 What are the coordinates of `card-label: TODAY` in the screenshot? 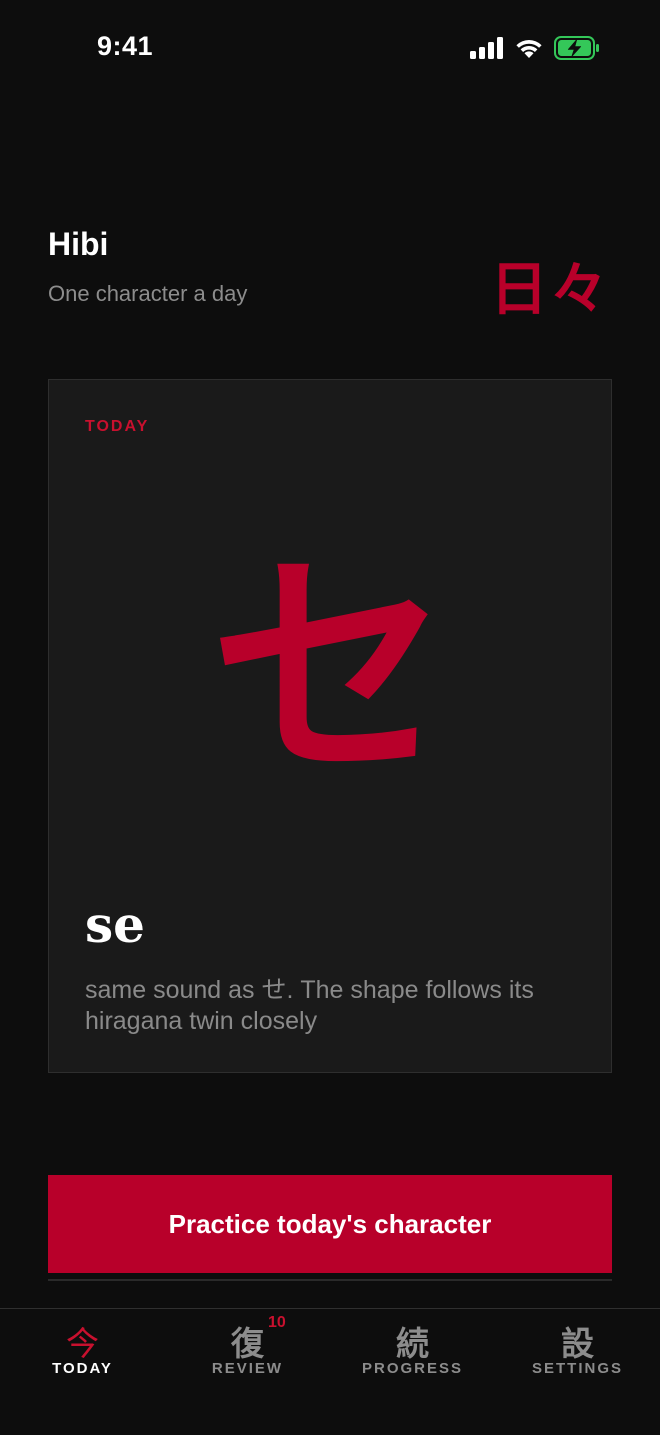 It's located at (117, 426).